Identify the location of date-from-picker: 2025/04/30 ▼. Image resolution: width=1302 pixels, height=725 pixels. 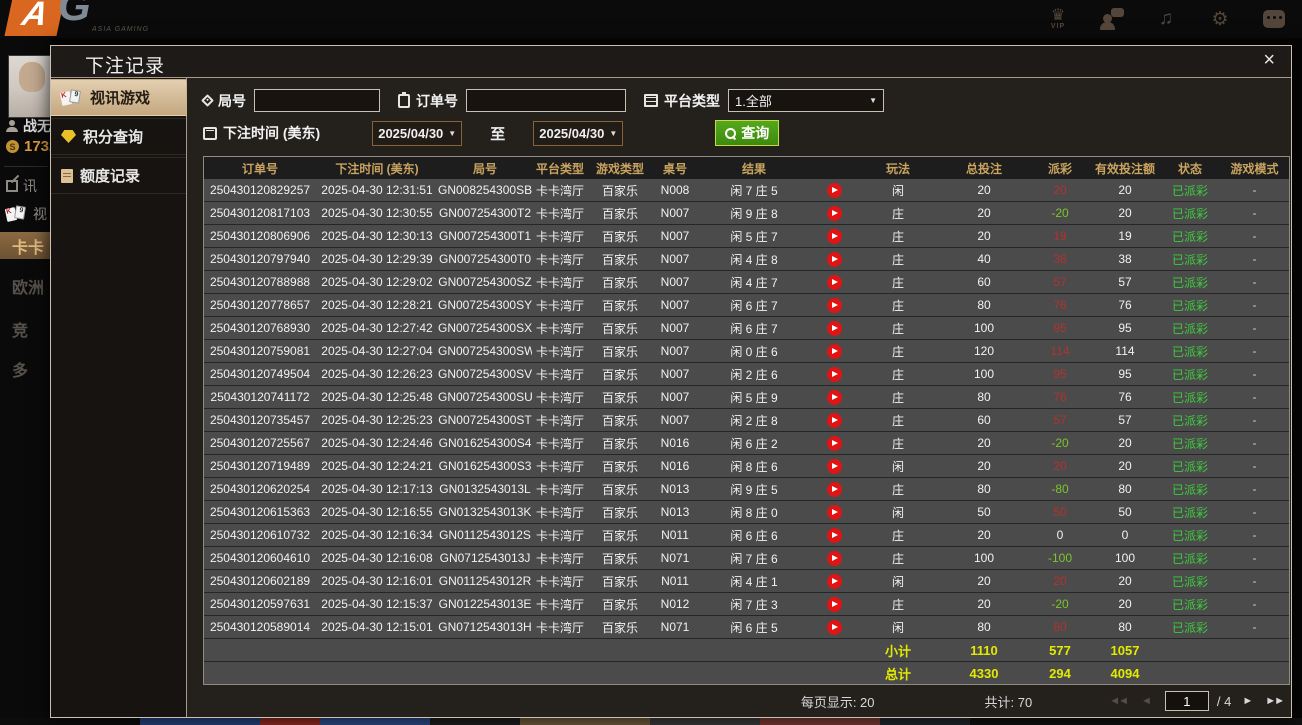
(417, 133).